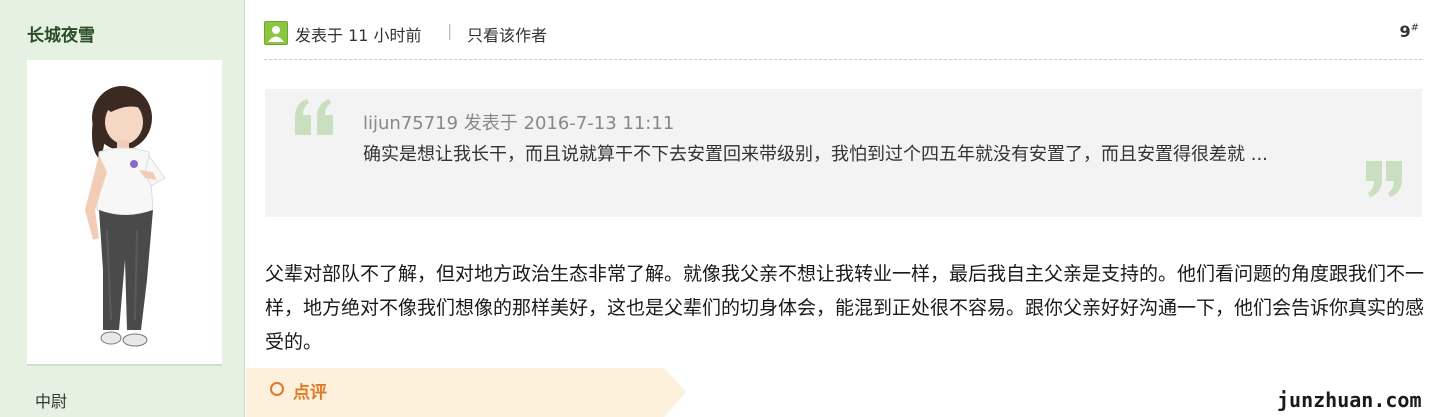 The image size is (1443, 417). What do you see at coordinates (358, 35) in the screenshot?
I see `post-time: 发表于 11 小时前` at bounding box center [358, 35].